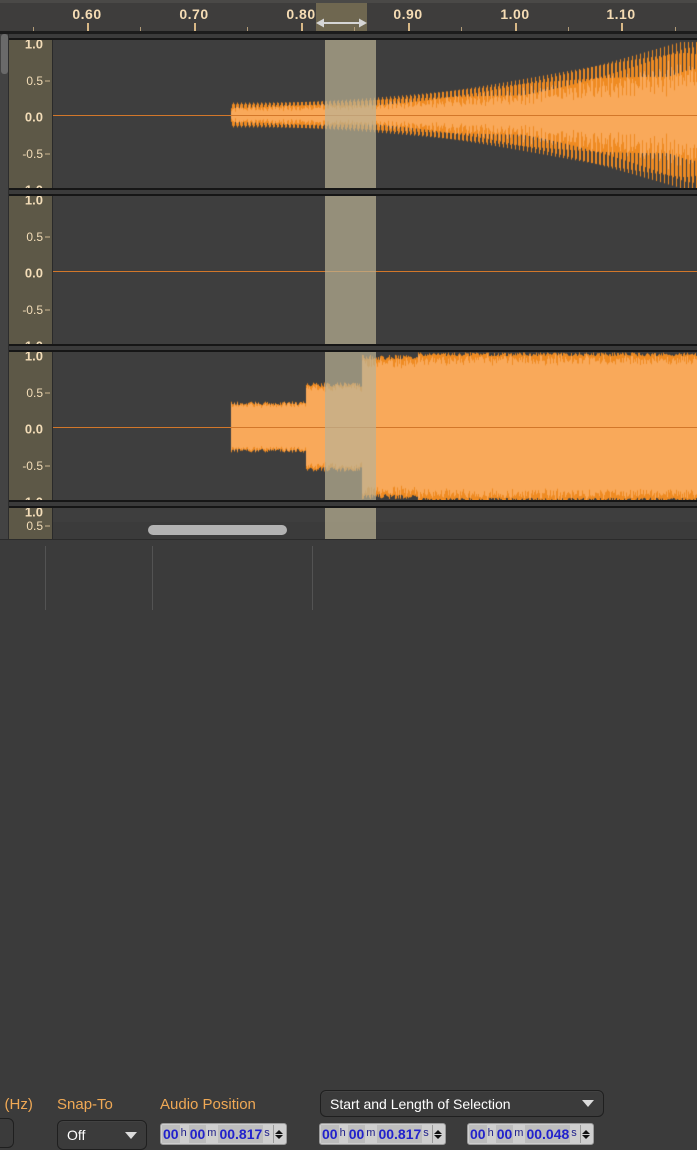  Describe the element at coordinates (31, 523) in the screenshot. I see `track-4-vertical-ruler: 1.0 0.5` at that location.